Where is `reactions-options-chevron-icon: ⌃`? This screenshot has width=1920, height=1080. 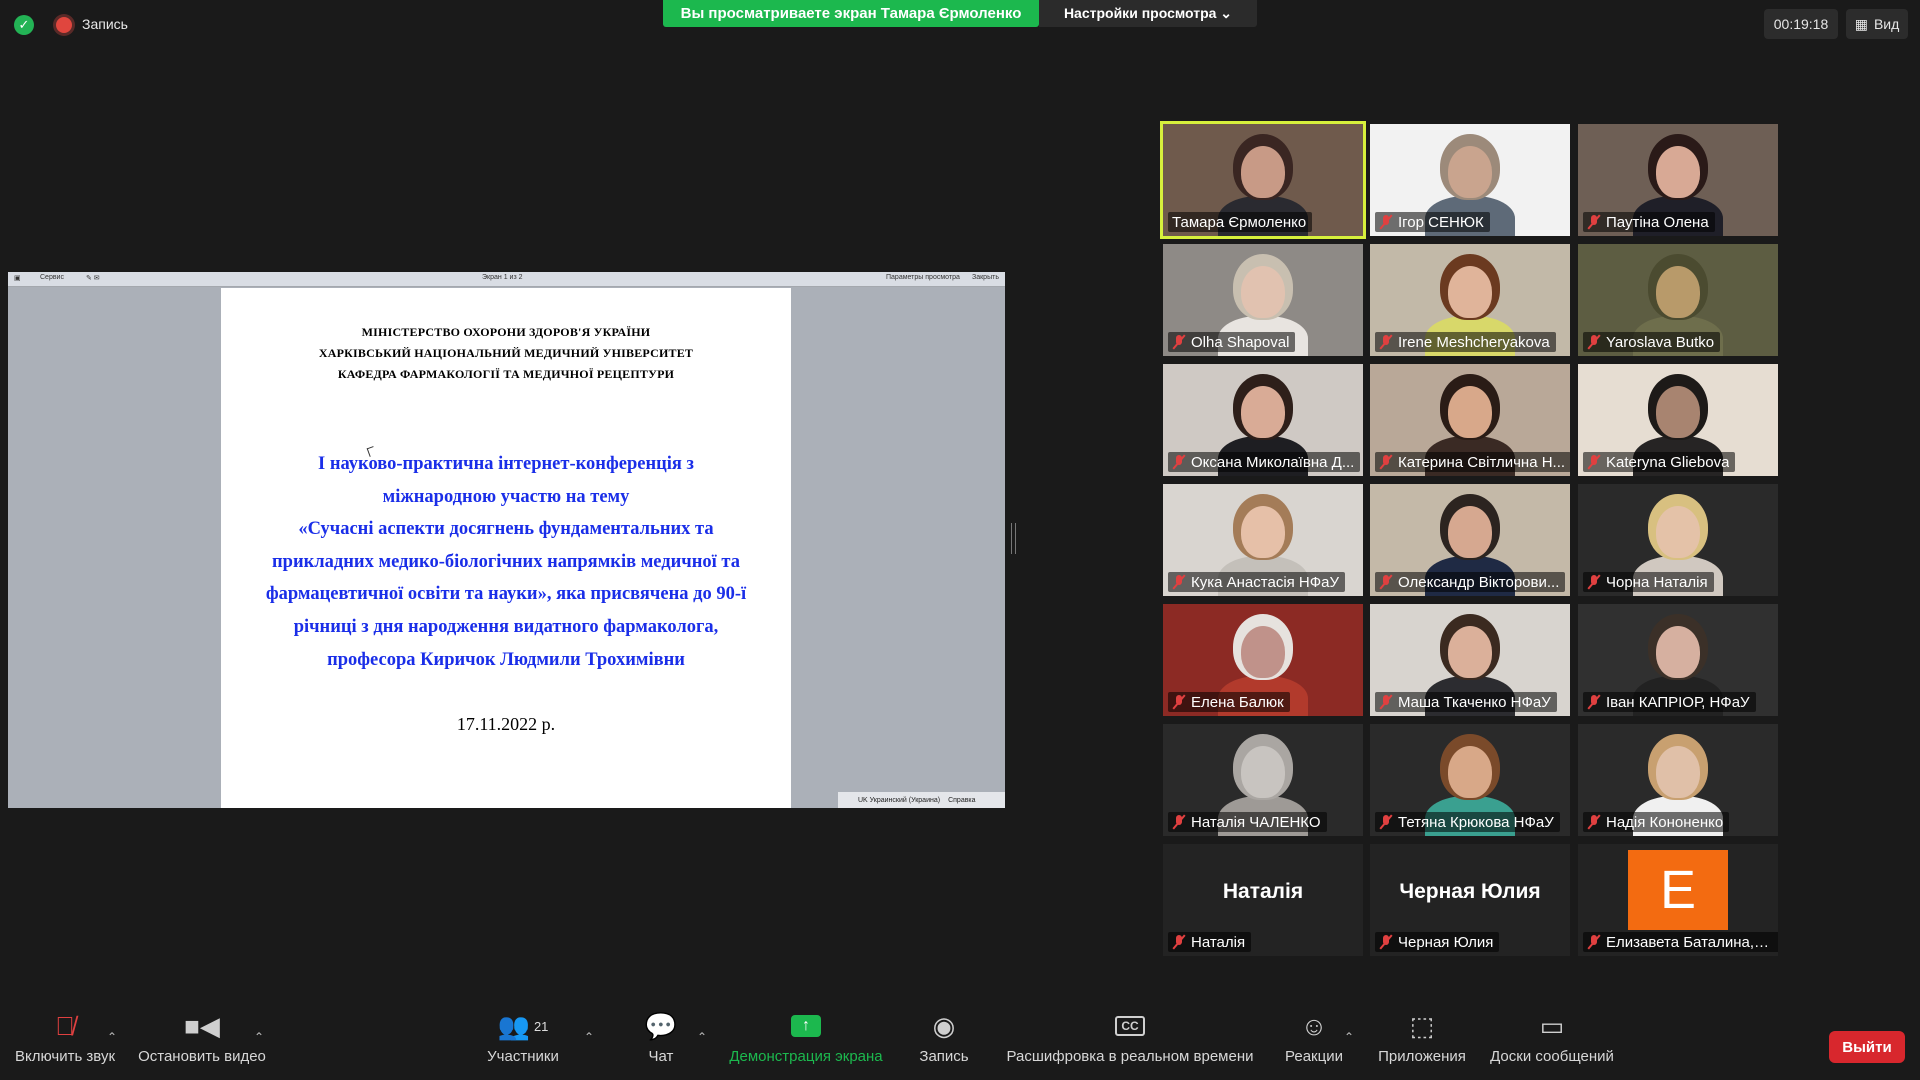 reactions-options-chevron-icon: ⌃ is located at coordinates (1349, 1037).